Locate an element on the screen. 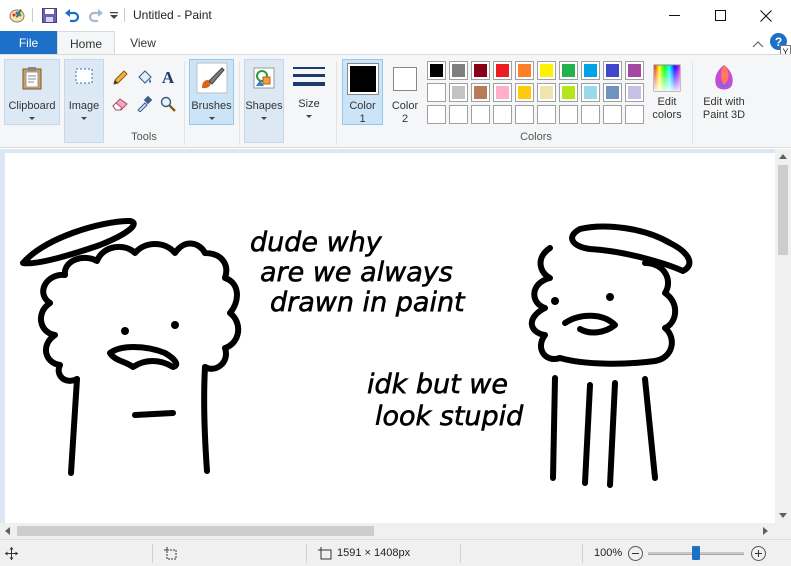 This screenshot has height=566, width=791. shapes-dropdown-icon is located at coordinates (264, 118).